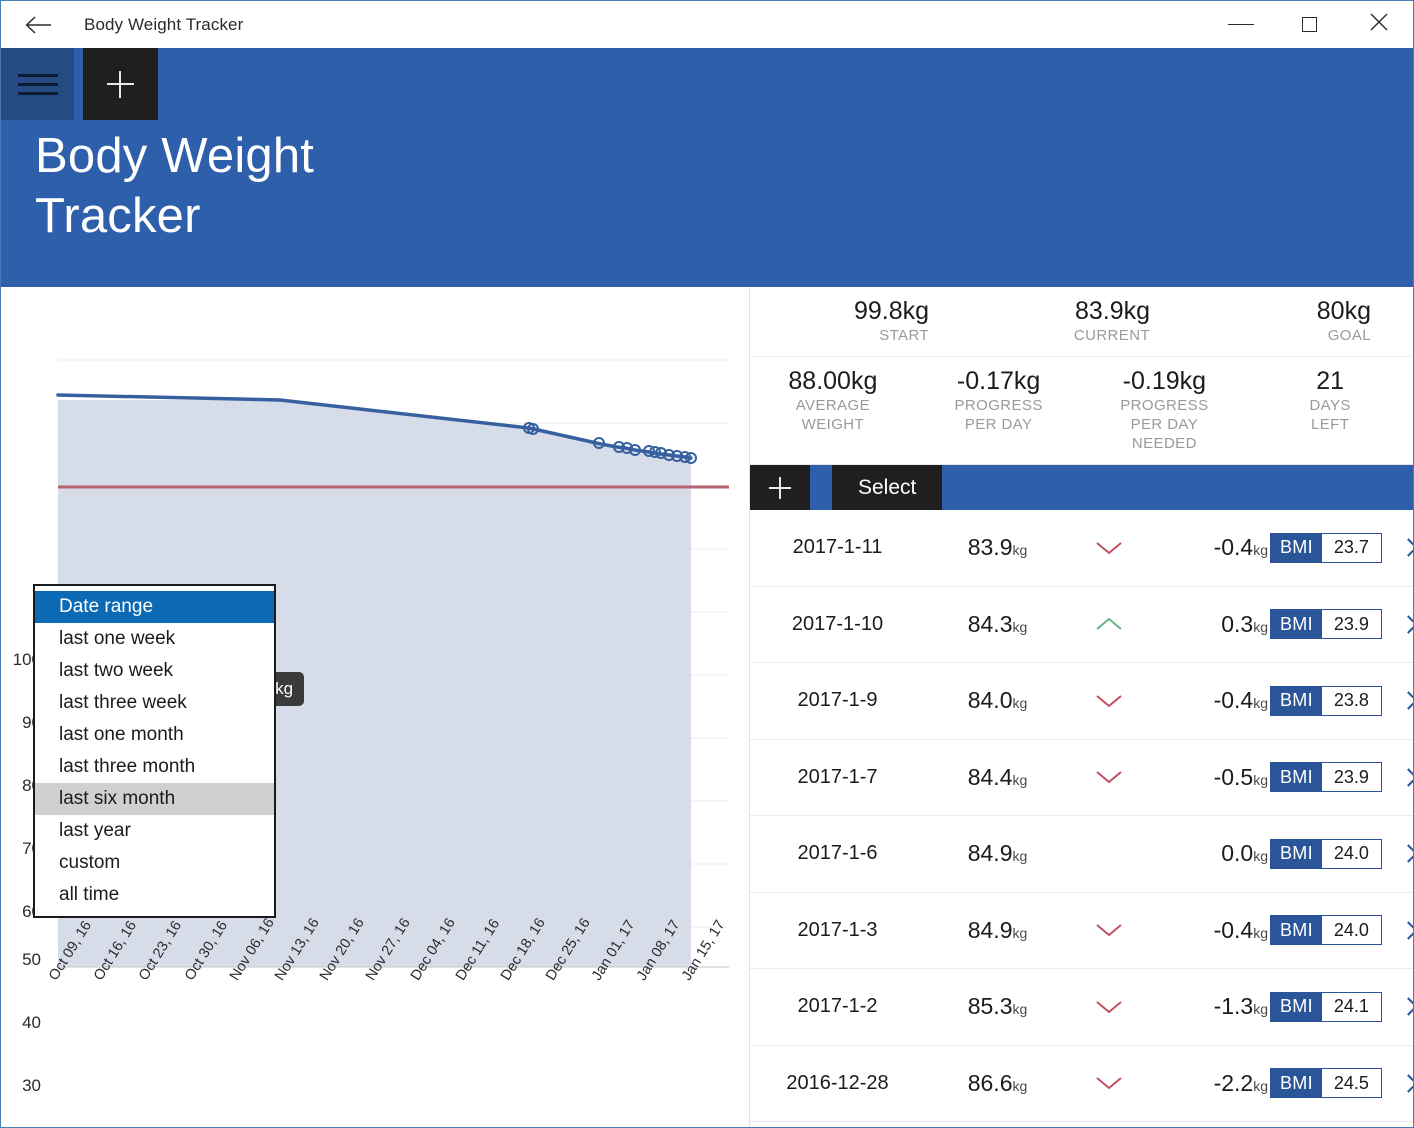 This screenshot has height=1128, width=1414. I want to click on menu-button, so click(37, 84).